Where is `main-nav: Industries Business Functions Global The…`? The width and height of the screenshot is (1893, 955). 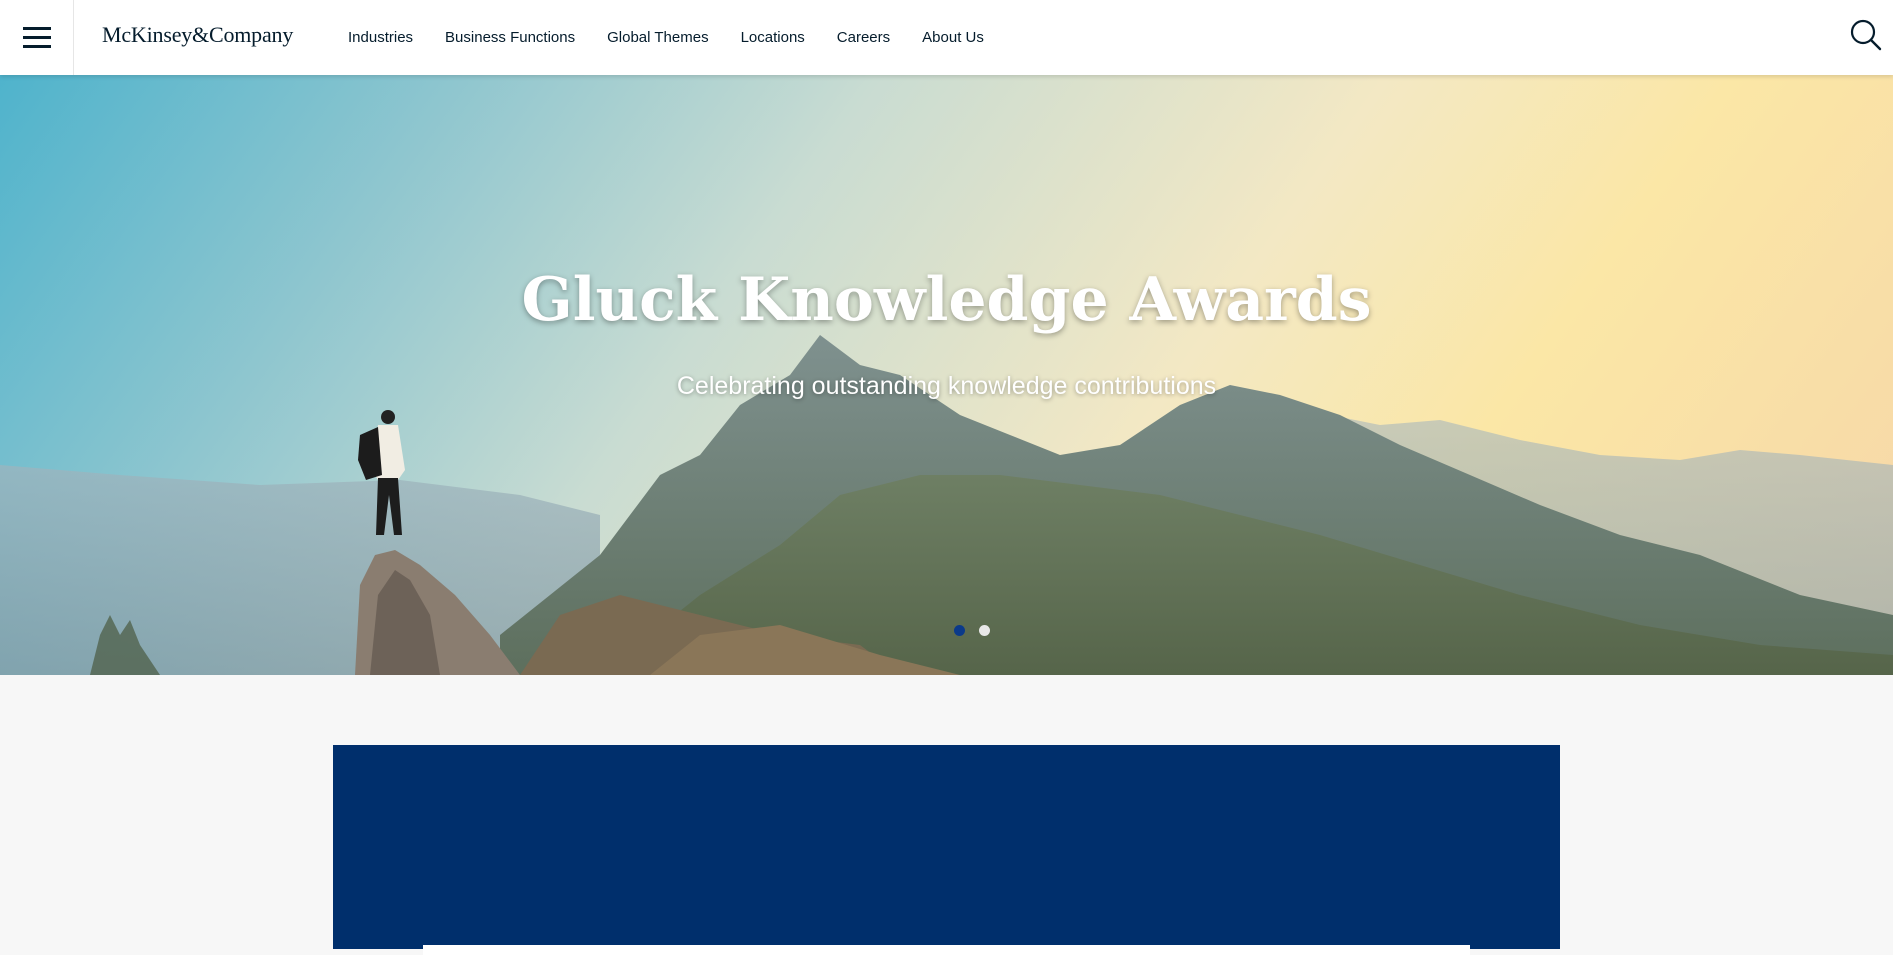
main-nav: Industries Business Functions Global The… is located at coordinates (682, 37).